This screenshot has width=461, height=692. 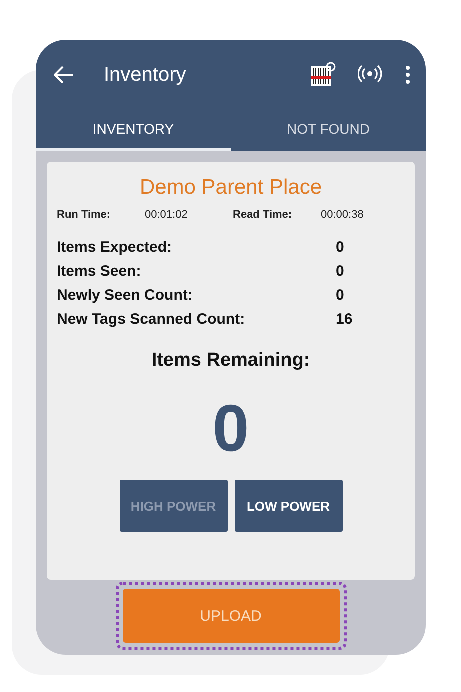 I want to click on time-value: 00:01:02, so click(x=167, y=215).